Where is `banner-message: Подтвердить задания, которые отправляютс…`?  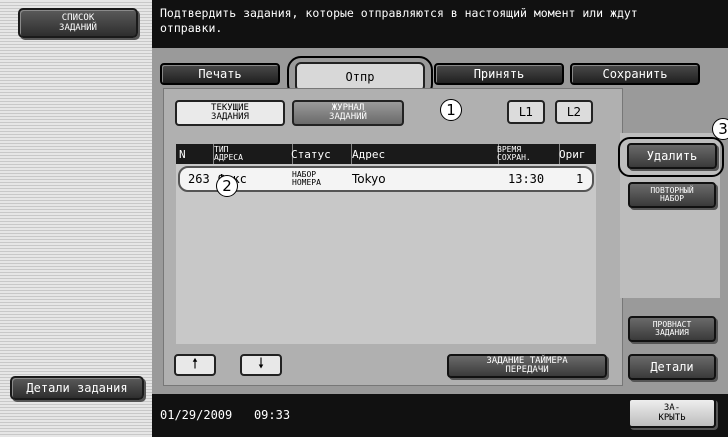
banner-message: Подтвердить задания, которые отправляютс… is located at coordinates (399, 20).